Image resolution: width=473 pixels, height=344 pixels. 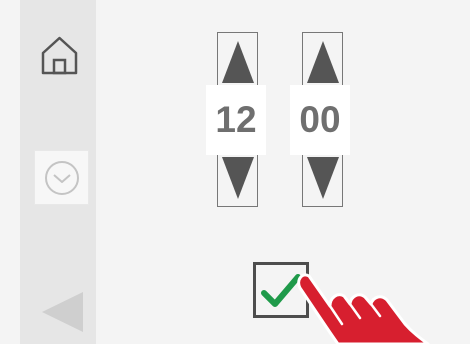 I want to click on home-button, so click(x=59, y=55).